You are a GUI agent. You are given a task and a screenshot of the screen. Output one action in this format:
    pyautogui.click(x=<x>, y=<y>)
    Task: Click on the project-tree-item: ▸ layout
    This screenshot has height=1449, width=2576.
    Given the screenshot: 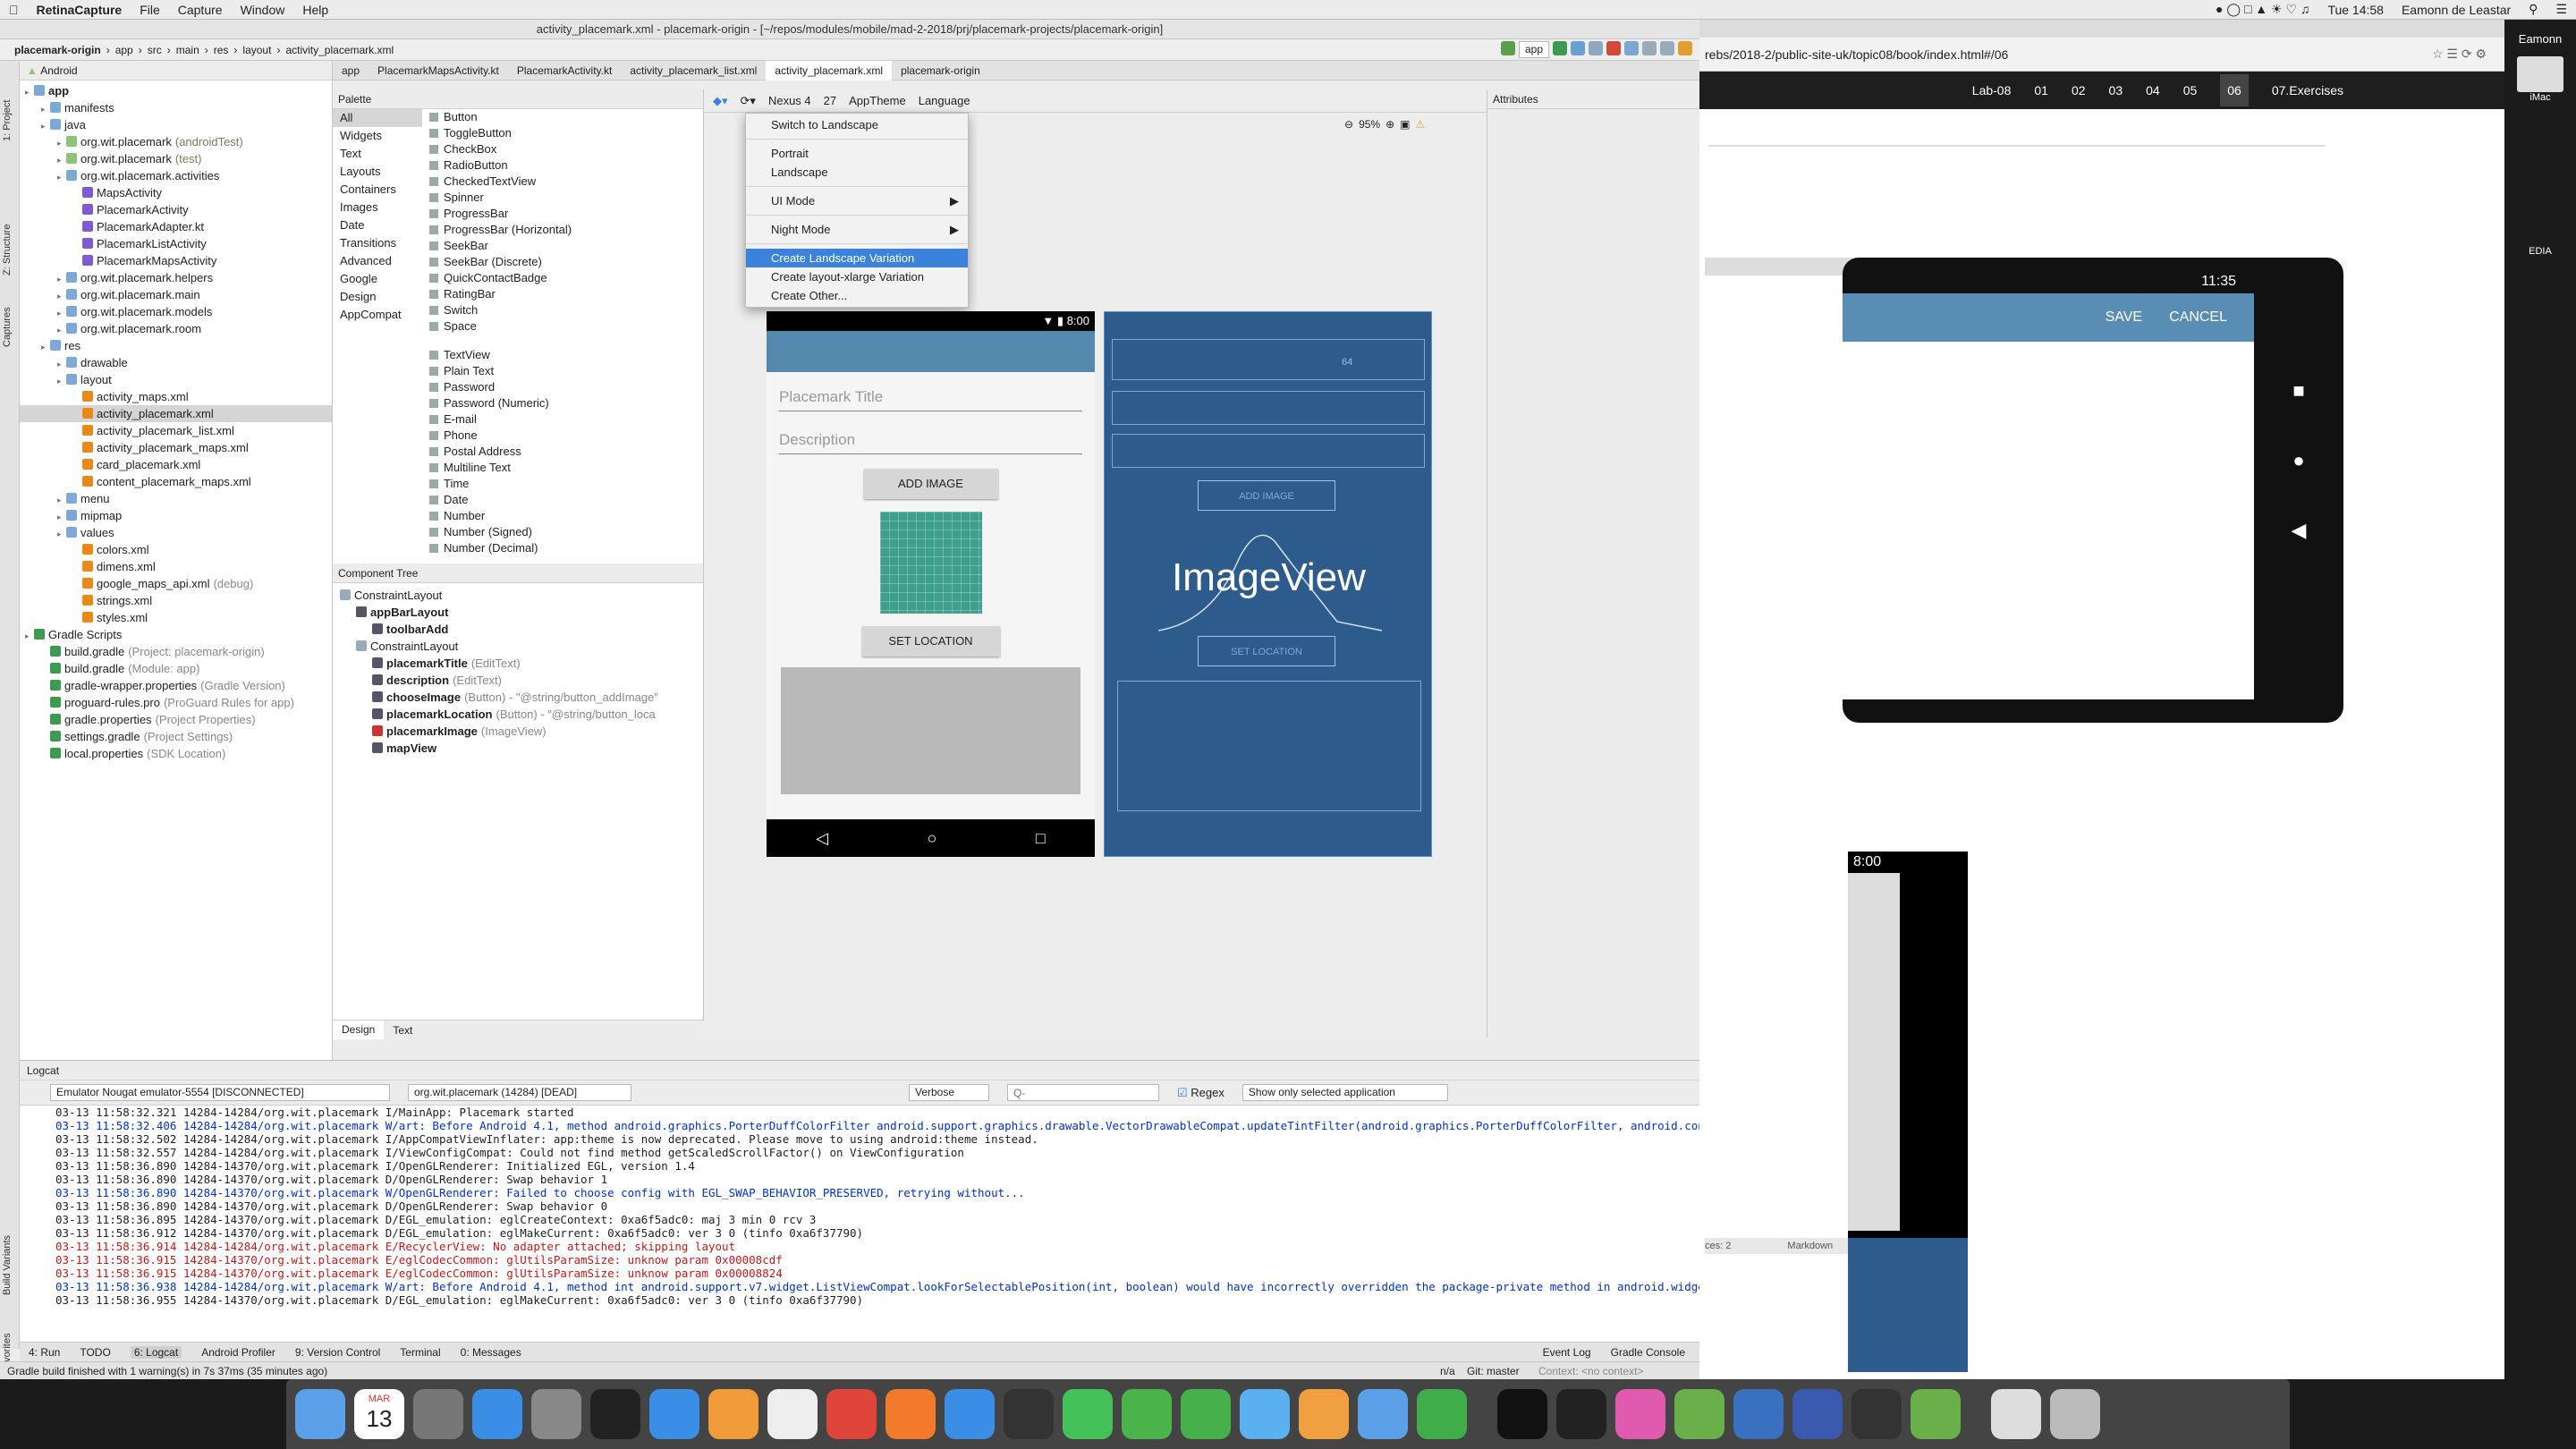 What is the action you would take?
    pyautogui.click(x=176, y=379)
    